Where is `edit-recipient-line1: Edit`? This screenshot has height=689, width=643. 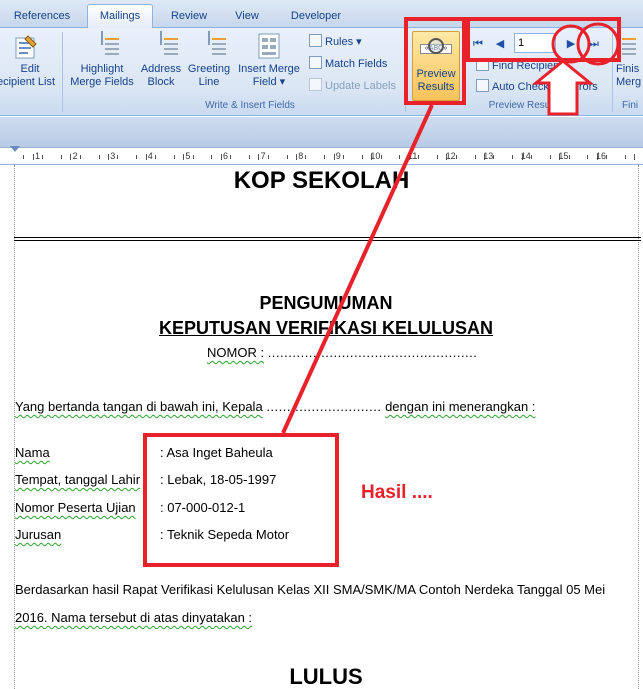
edit-recipient-line1: Edit is located at coordinates (30, 69).